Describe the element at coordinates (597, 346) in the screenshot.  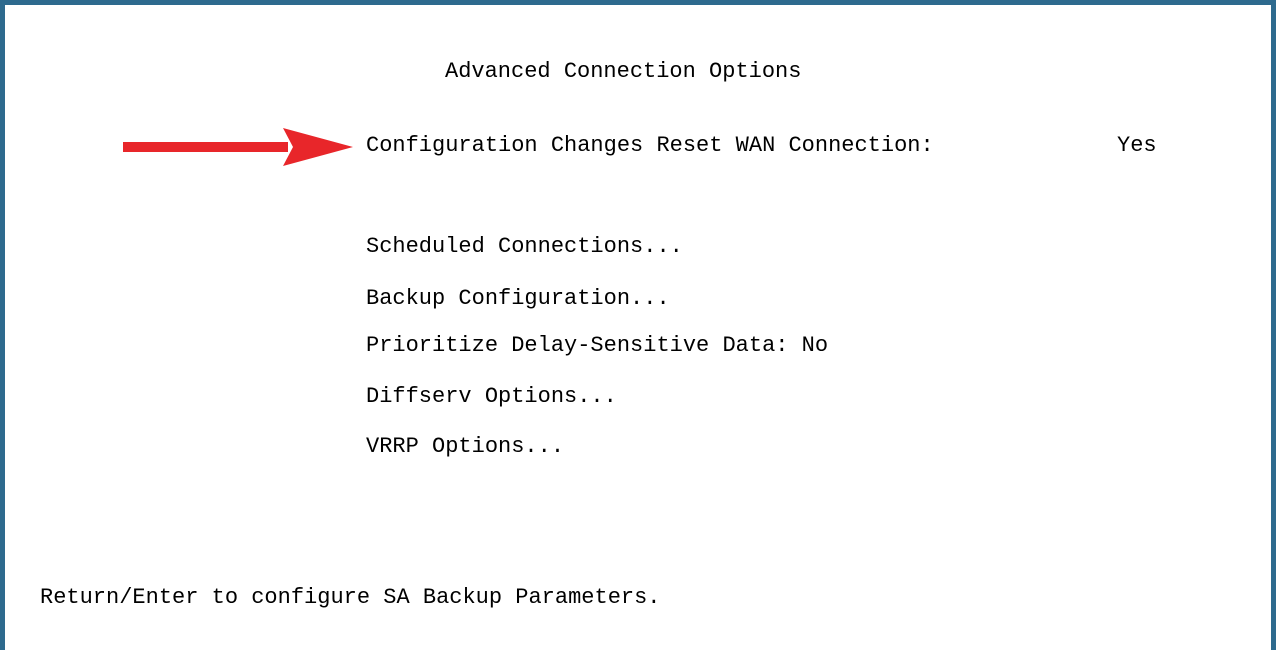
I see `menu-item-prioritize-delay-sensitive-data: Prioritize Delay-Sensitive Data: No` at that location.